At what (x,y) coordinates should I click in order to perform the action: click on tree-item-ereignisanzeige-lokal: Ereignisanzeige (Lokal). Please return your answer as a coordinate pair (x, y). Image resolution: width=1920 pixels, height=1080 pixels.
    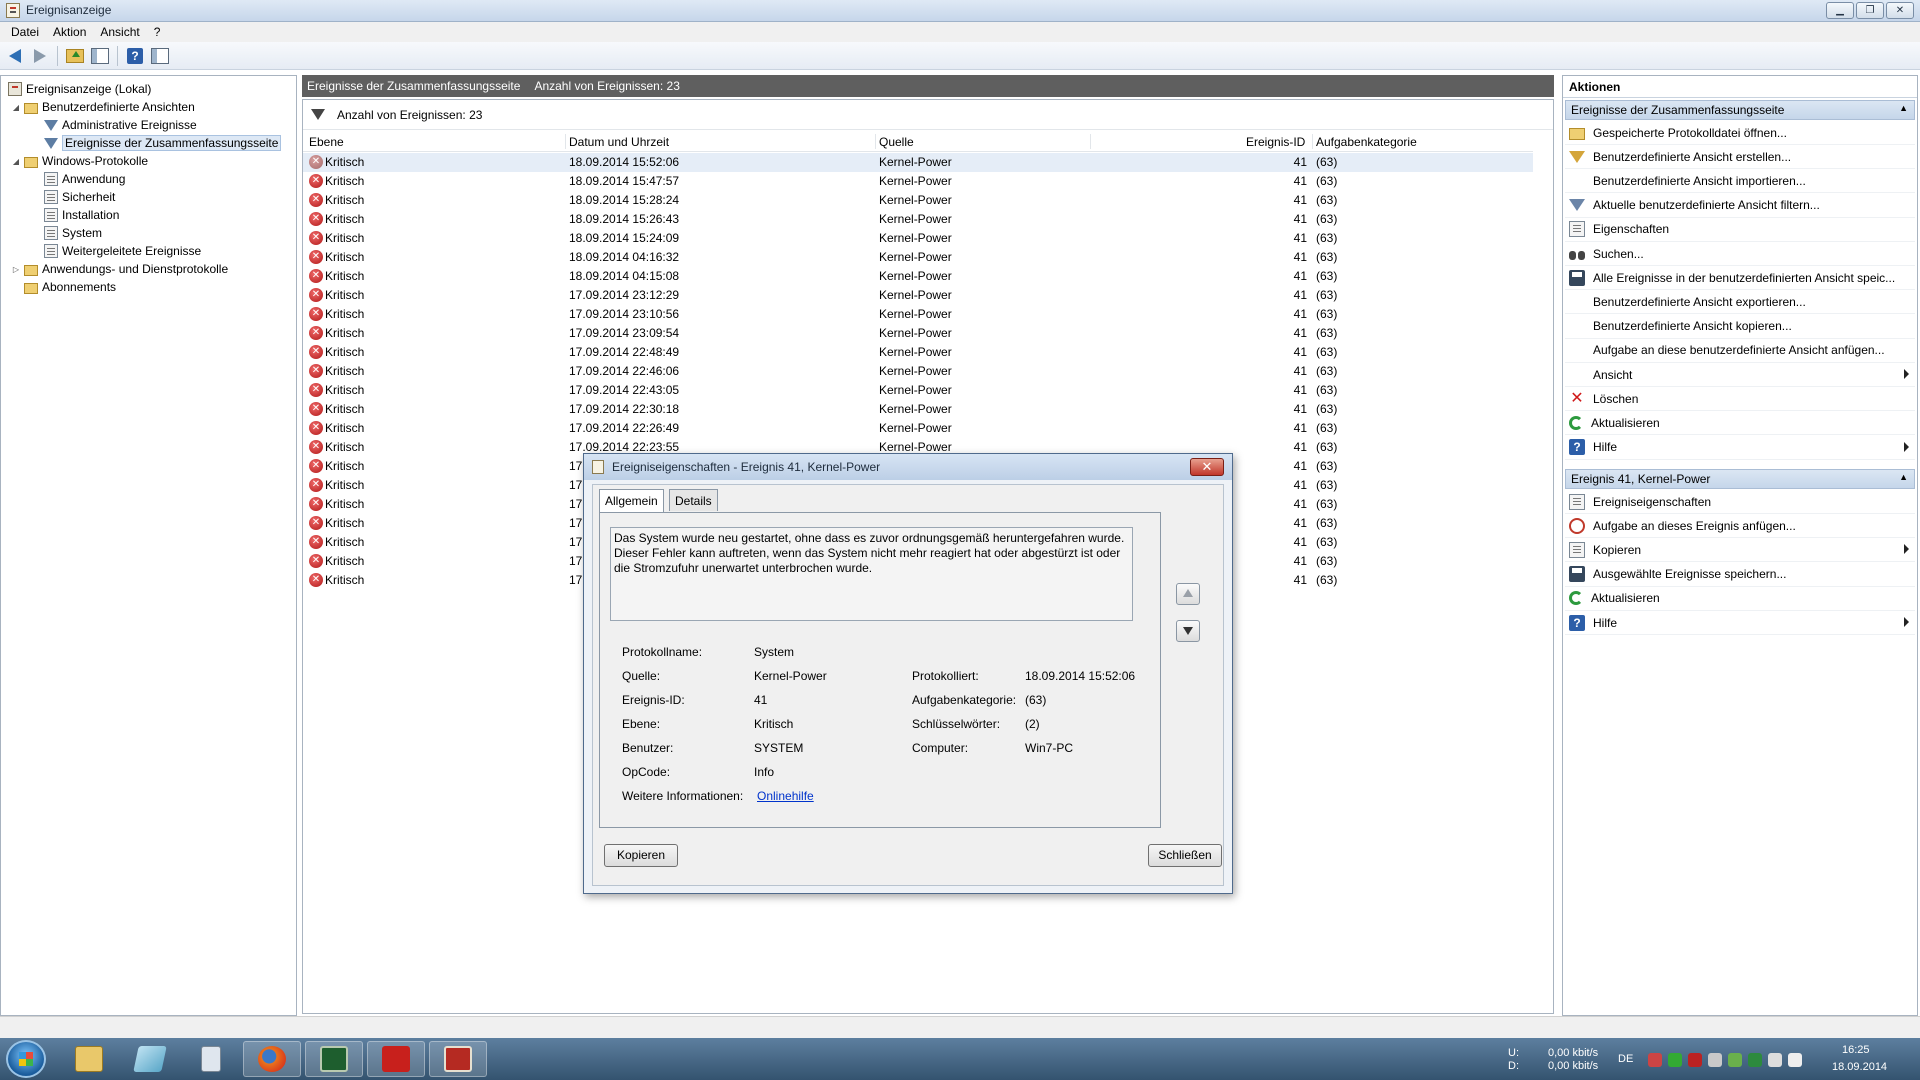
    Looking at the image, I should click on (78, 89).